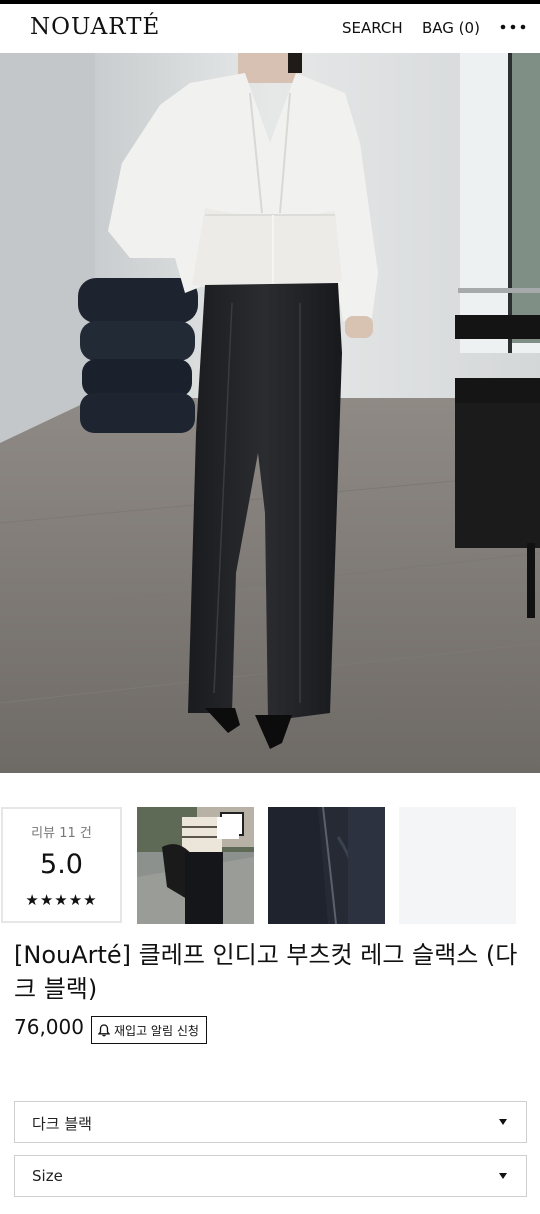 The width and height of the screenshot is (540, 1214). I want to click on site-header: NOUARTÉ SEARCH BAG (0), so click(270, 28).